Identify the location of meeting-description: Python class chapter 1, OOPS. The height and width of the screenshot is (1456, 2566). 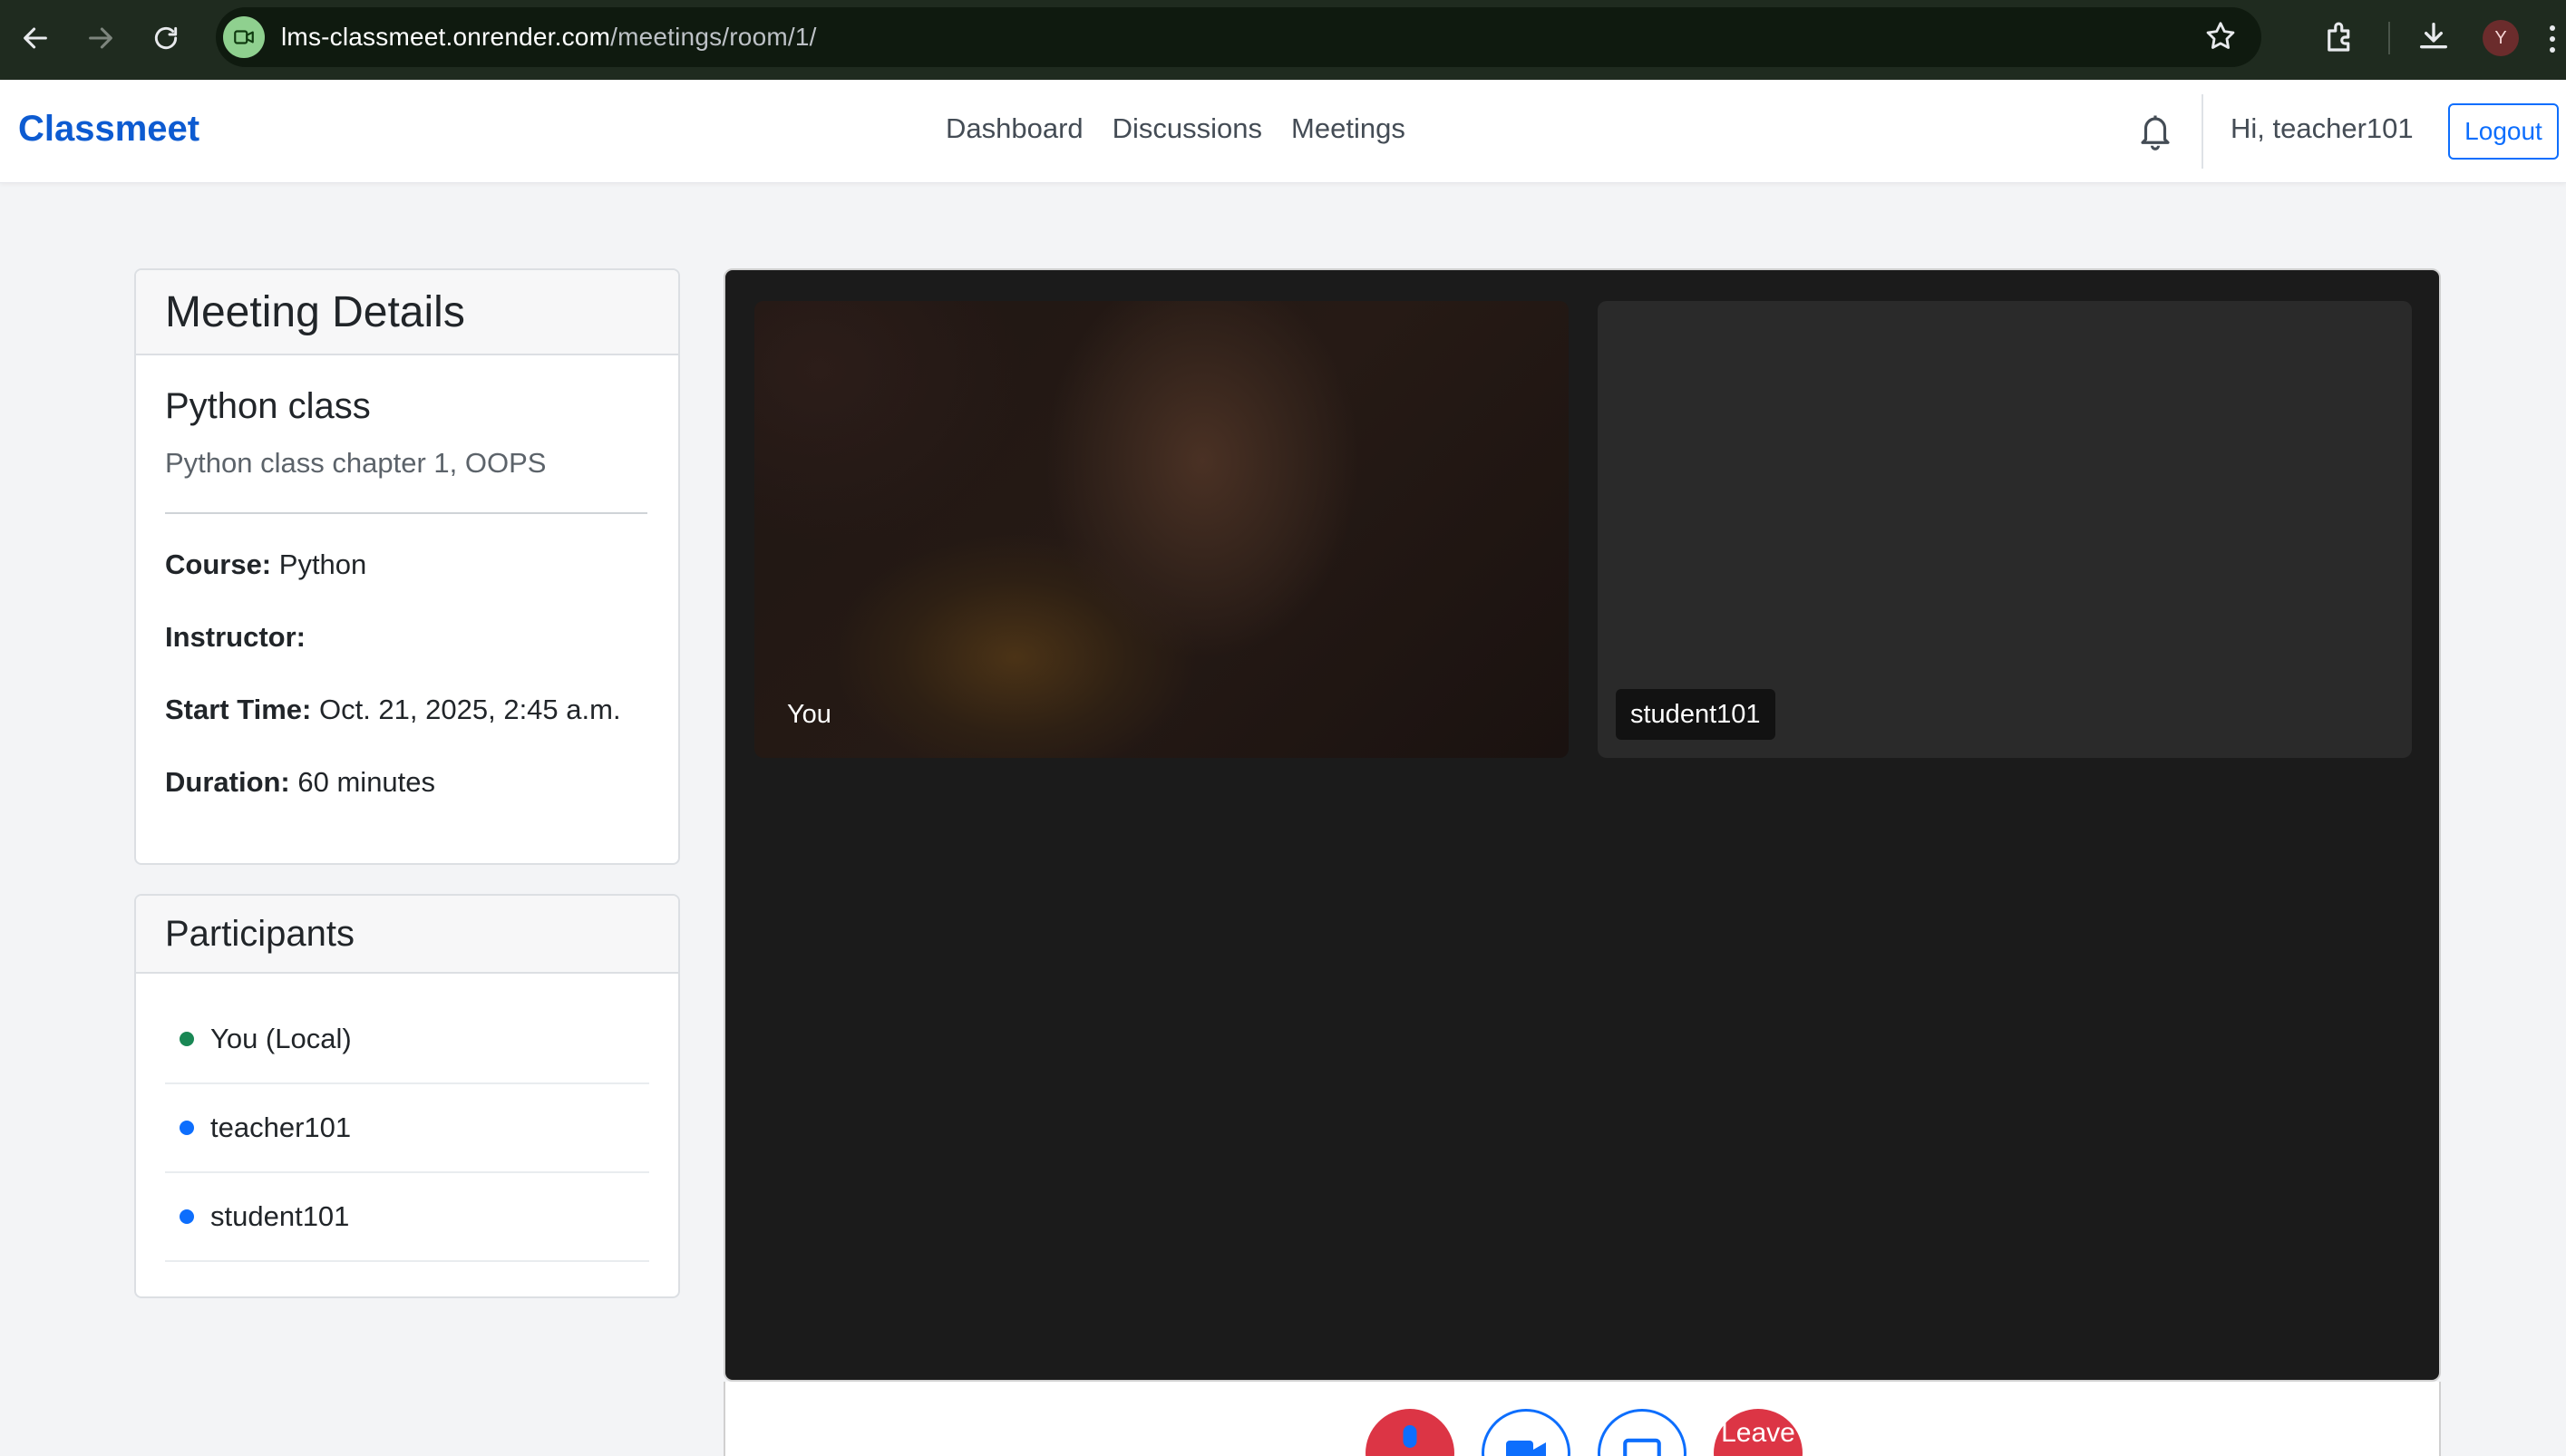
(356, 463).